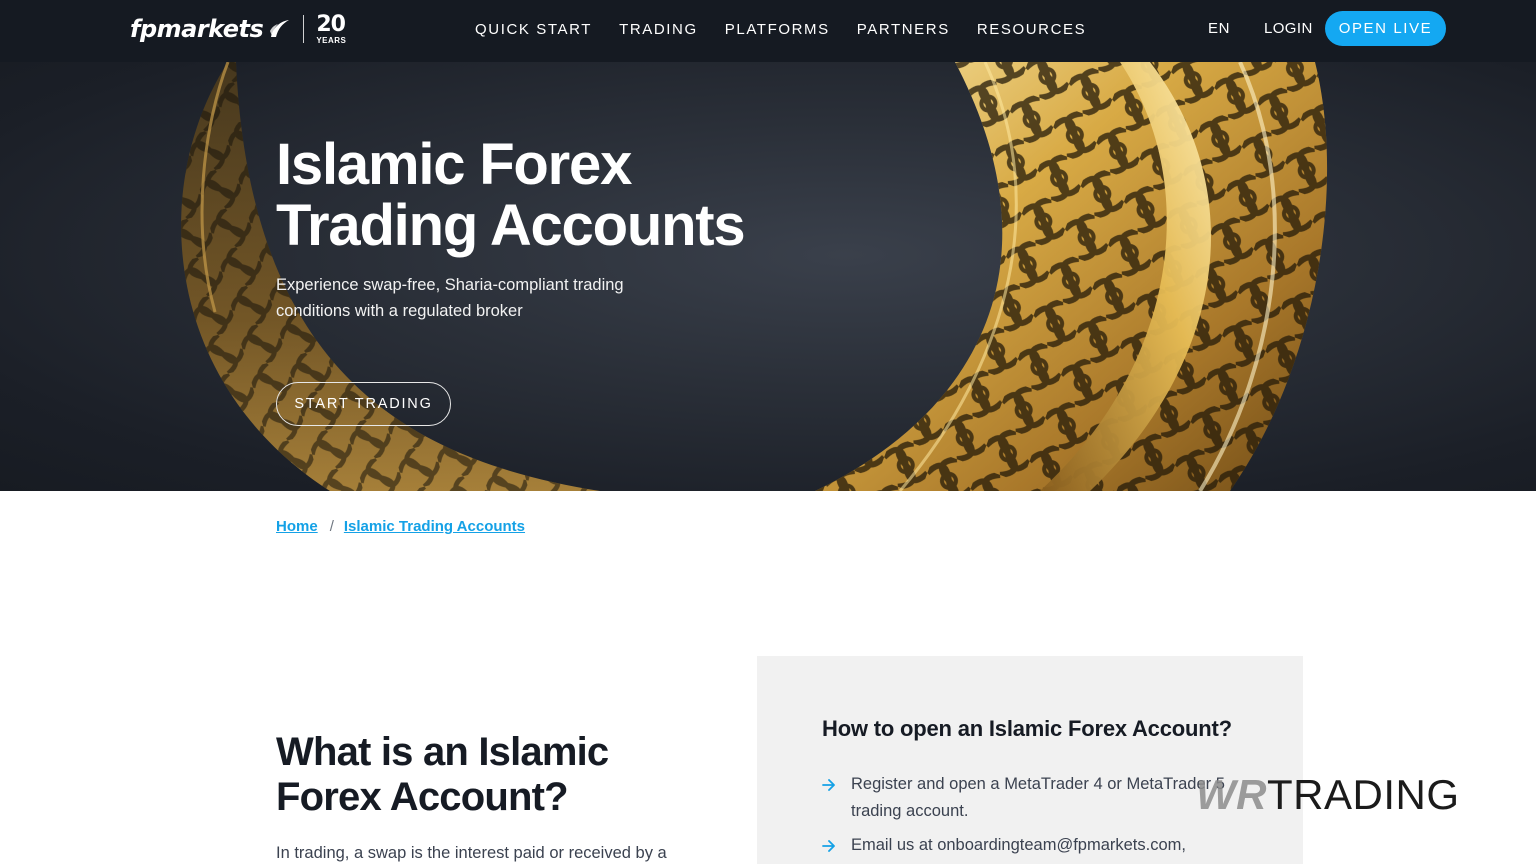 This screenshot has width=1536, height=864. What do you see at coordinates (442, 752) in the screenshot?
I see `islamic-account-heading-line-1: What is an Islamic` at bounding box center [442, 752].